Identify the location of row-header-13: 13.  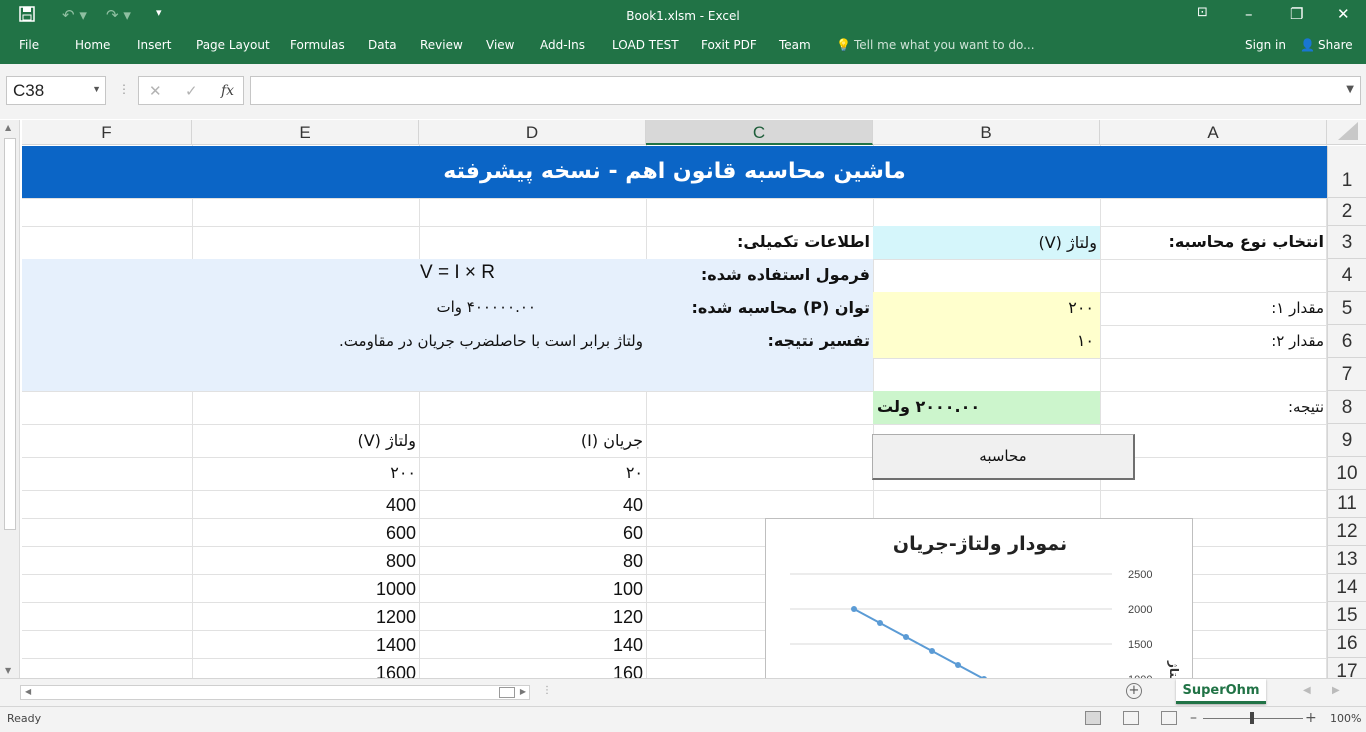
(1346, 560).